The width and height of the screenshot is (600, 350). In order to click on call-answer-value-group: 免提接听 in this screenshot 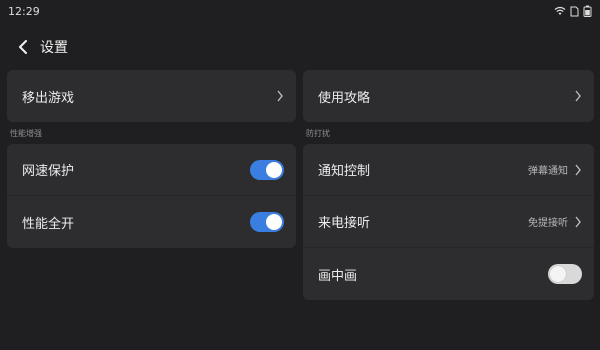, I will do `click(555, 221)`.